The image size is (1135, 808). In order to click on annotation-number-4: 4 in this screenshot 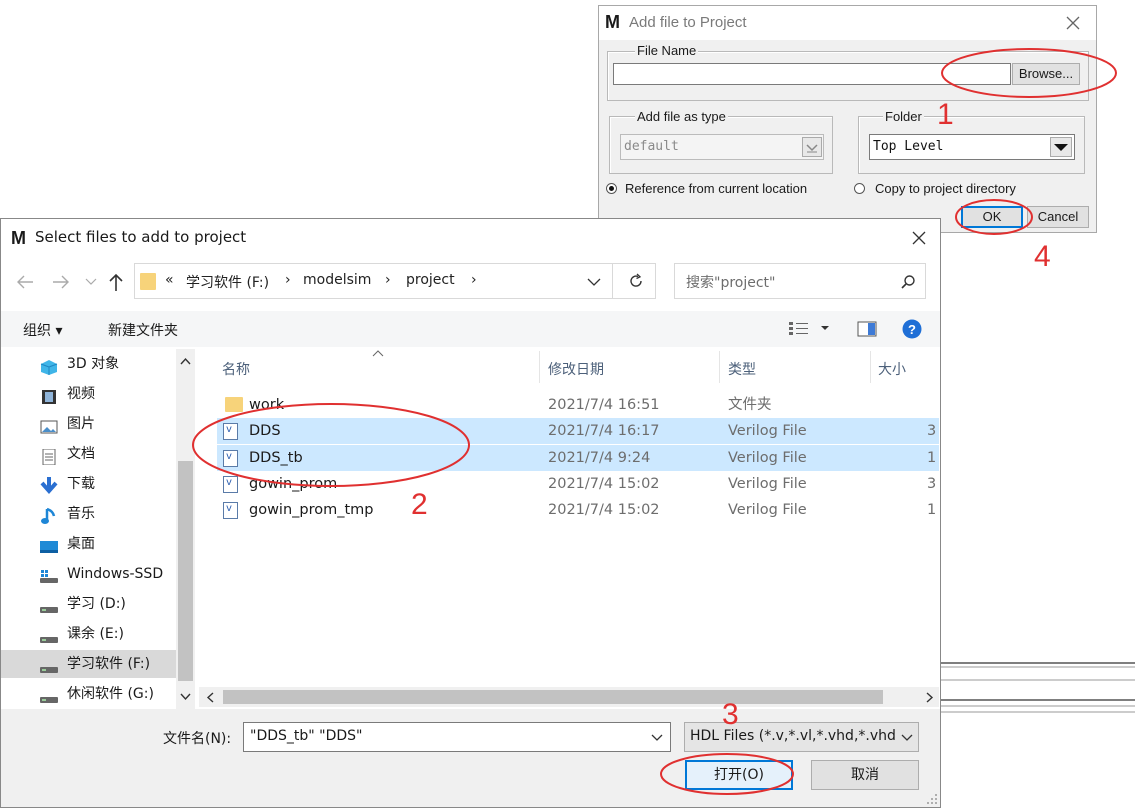, I will do `click(1042, 256)`.